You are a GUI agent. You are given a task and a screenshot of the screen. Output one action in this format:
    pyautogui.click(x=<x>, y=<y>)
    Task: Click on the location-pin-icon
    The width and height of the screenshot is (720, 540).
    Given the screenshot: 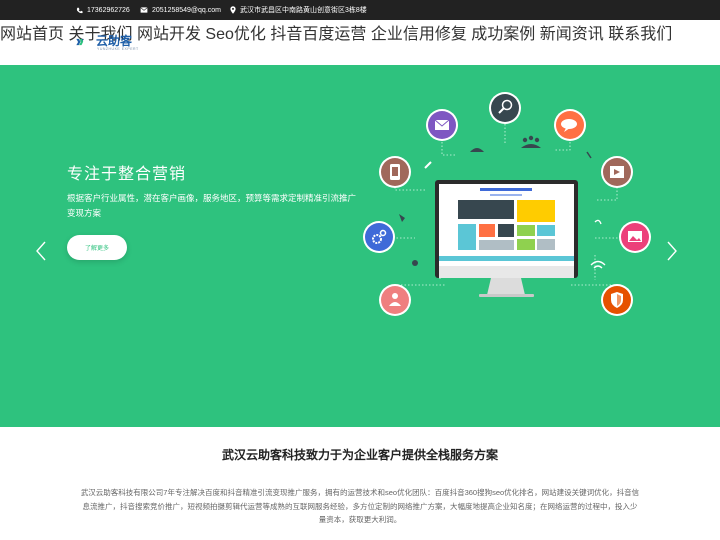 What is the action you would take?
    pyautogui.click(x=233, y=10)
    